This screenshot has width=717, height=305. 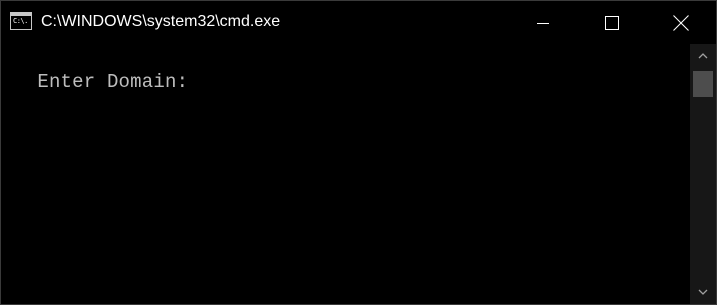 I want to click on console-line: Enter Domain:, so click(x=95, y=82).